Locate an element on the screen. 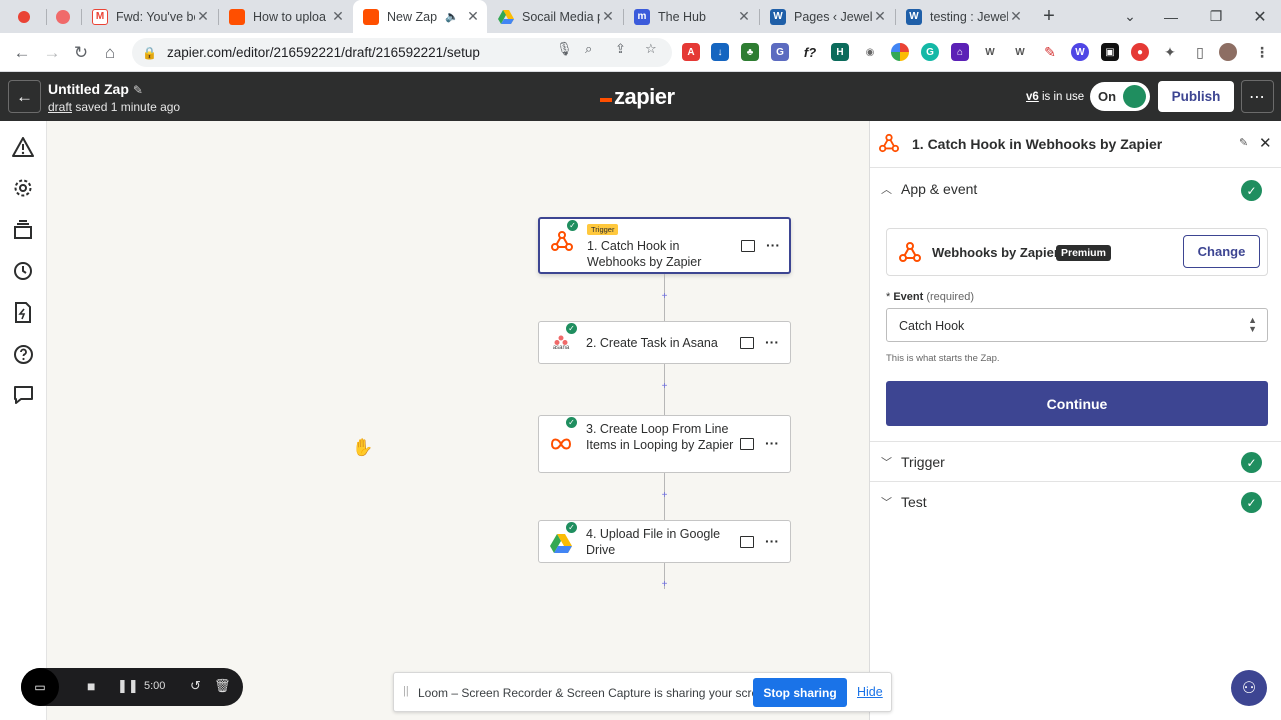 Image resolution: width=1281 pixels, height=720 pixels. extension-download-icon: ↓ is located at coordinates (720, 52).